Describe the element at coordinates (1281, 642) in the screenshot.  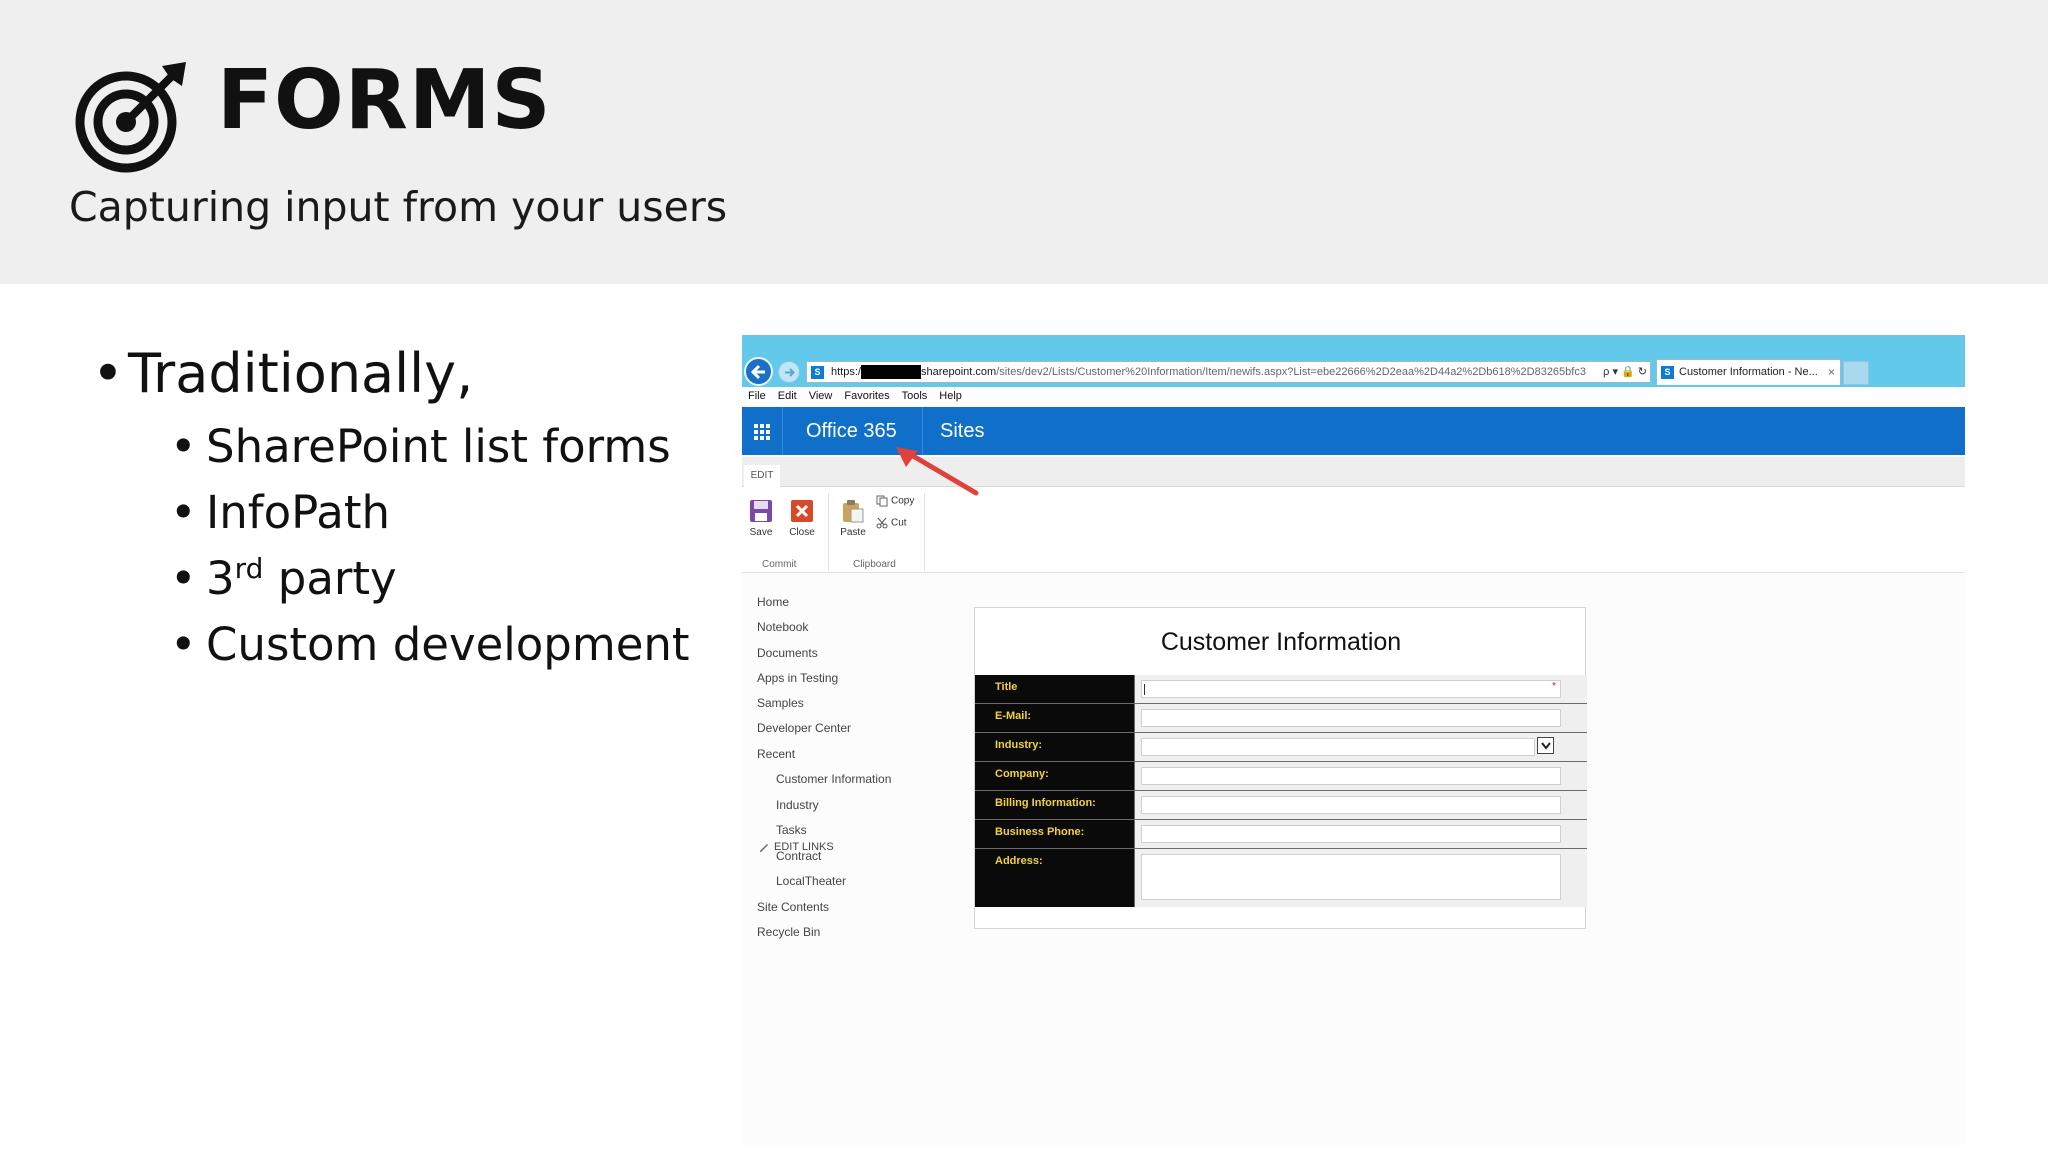
I see `form-title: Customer Information` at that location.